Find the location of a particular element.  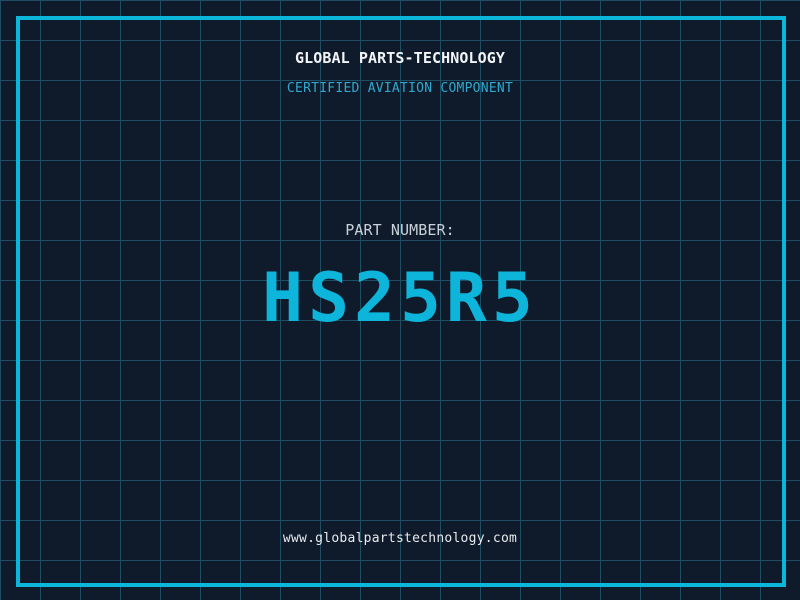

certification-subtitle: CERTIFIED AVIATION COMPONENT is located at coordinates (400, 88).